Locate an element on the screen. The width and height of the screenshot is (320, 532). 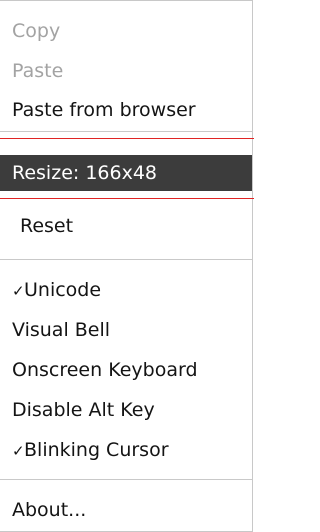
menu-item-resize: Resize: 166x48 is located at coordinates (126, 173).